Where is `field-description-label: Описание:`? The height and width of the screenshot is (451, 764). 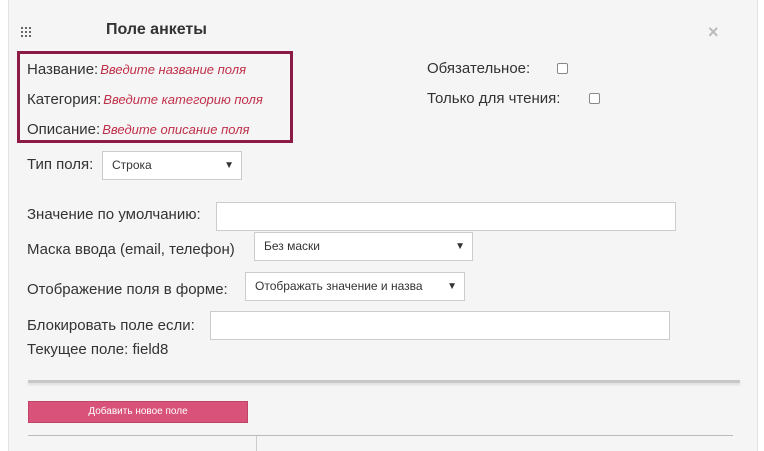 field-description-label: Описание: is located at coordinates (64, 129).